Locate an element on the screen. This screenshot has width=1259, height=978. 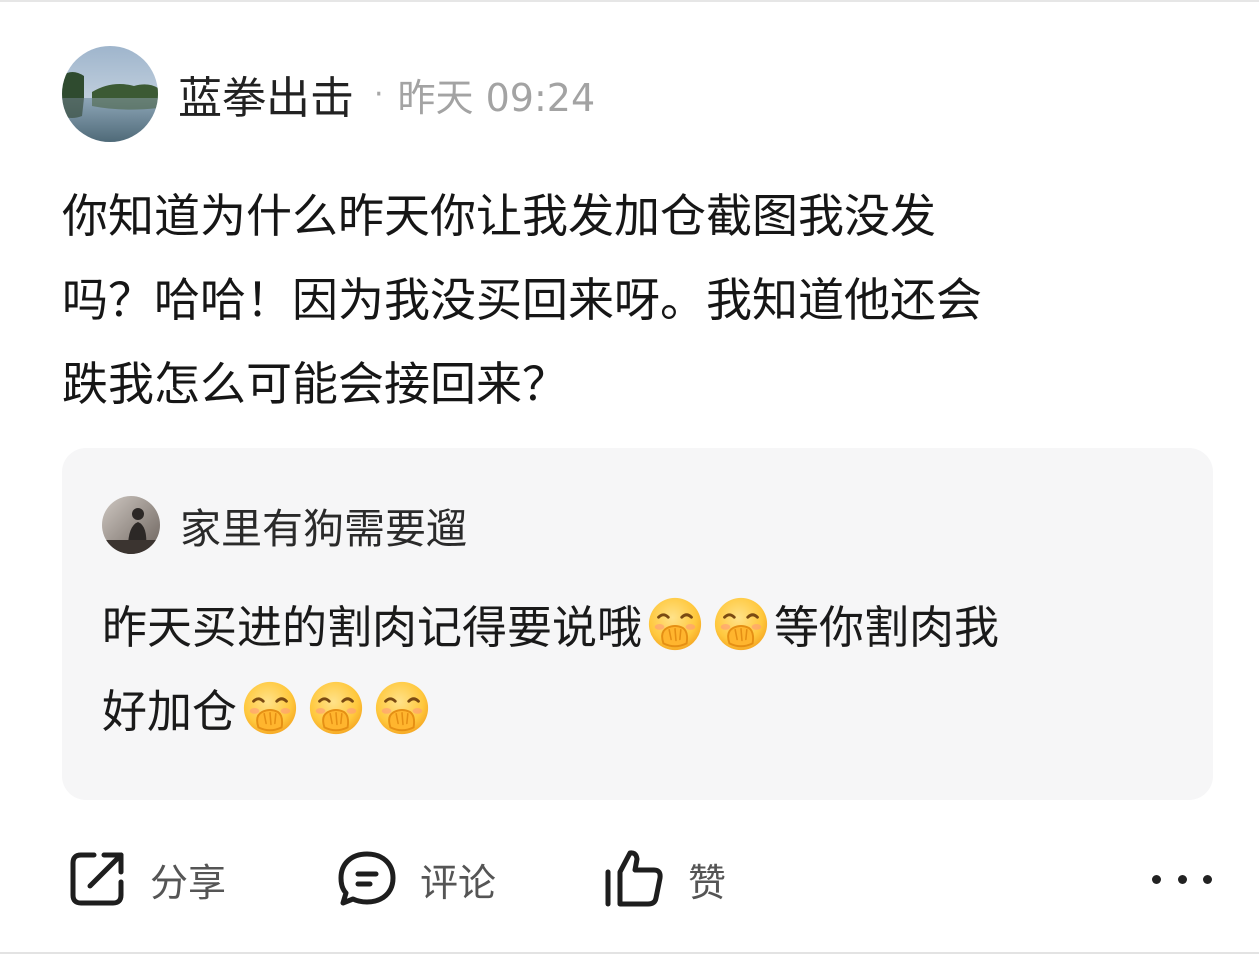
more-icon is located at coordinates (1182, 879).